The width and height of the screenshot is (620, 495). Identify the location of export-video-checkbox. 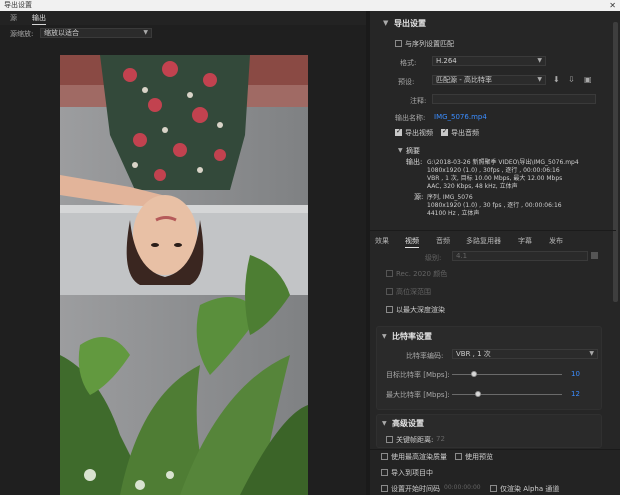
(398, 131).